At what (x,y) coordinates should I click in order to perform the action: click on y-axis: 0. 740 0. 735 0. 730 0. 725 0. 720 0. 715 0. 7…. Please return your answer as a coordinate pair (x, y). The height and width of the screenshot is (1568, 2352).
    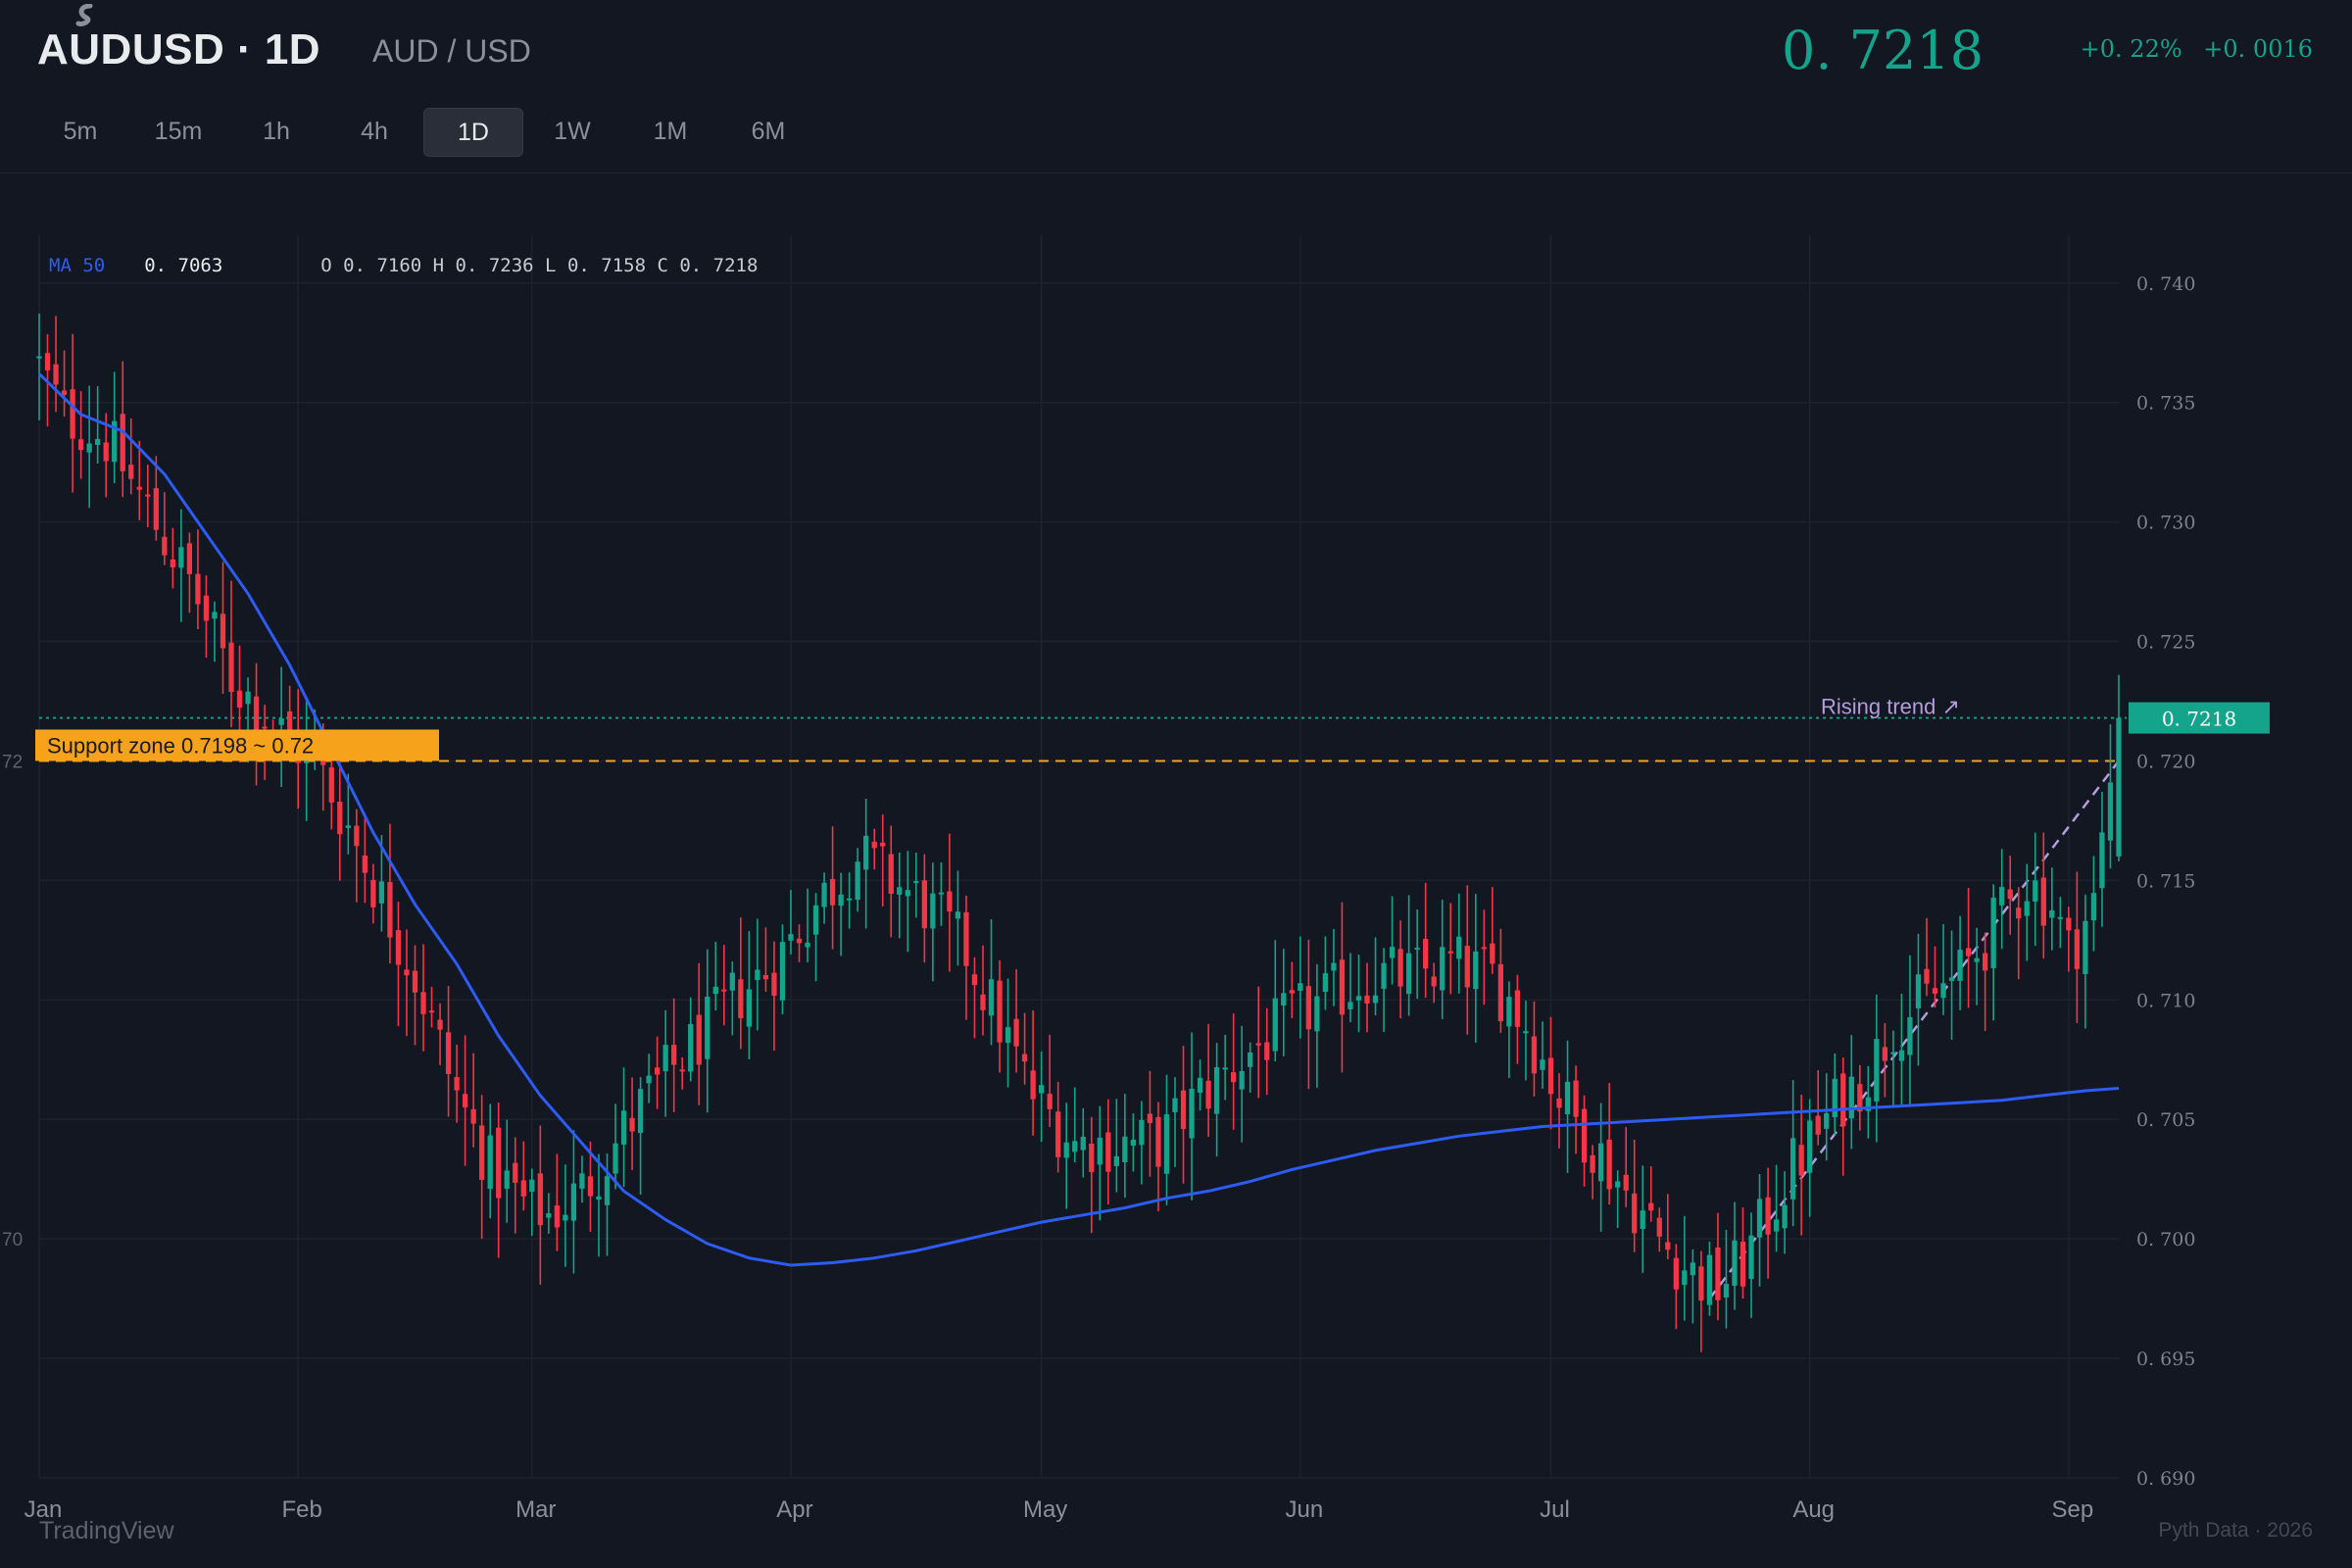
    Looking at the image, I should click on (2165, 881).